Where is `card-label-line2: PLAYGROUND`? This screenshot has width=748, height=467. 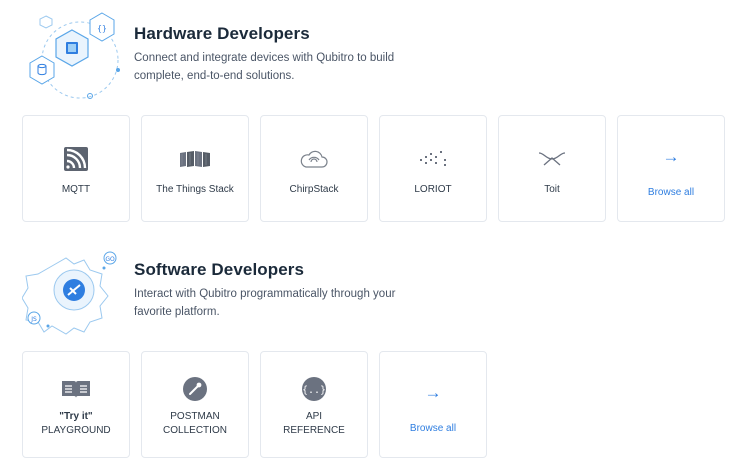 card-label-line2: PLAYGROUND is located at coordinates (76, 430).